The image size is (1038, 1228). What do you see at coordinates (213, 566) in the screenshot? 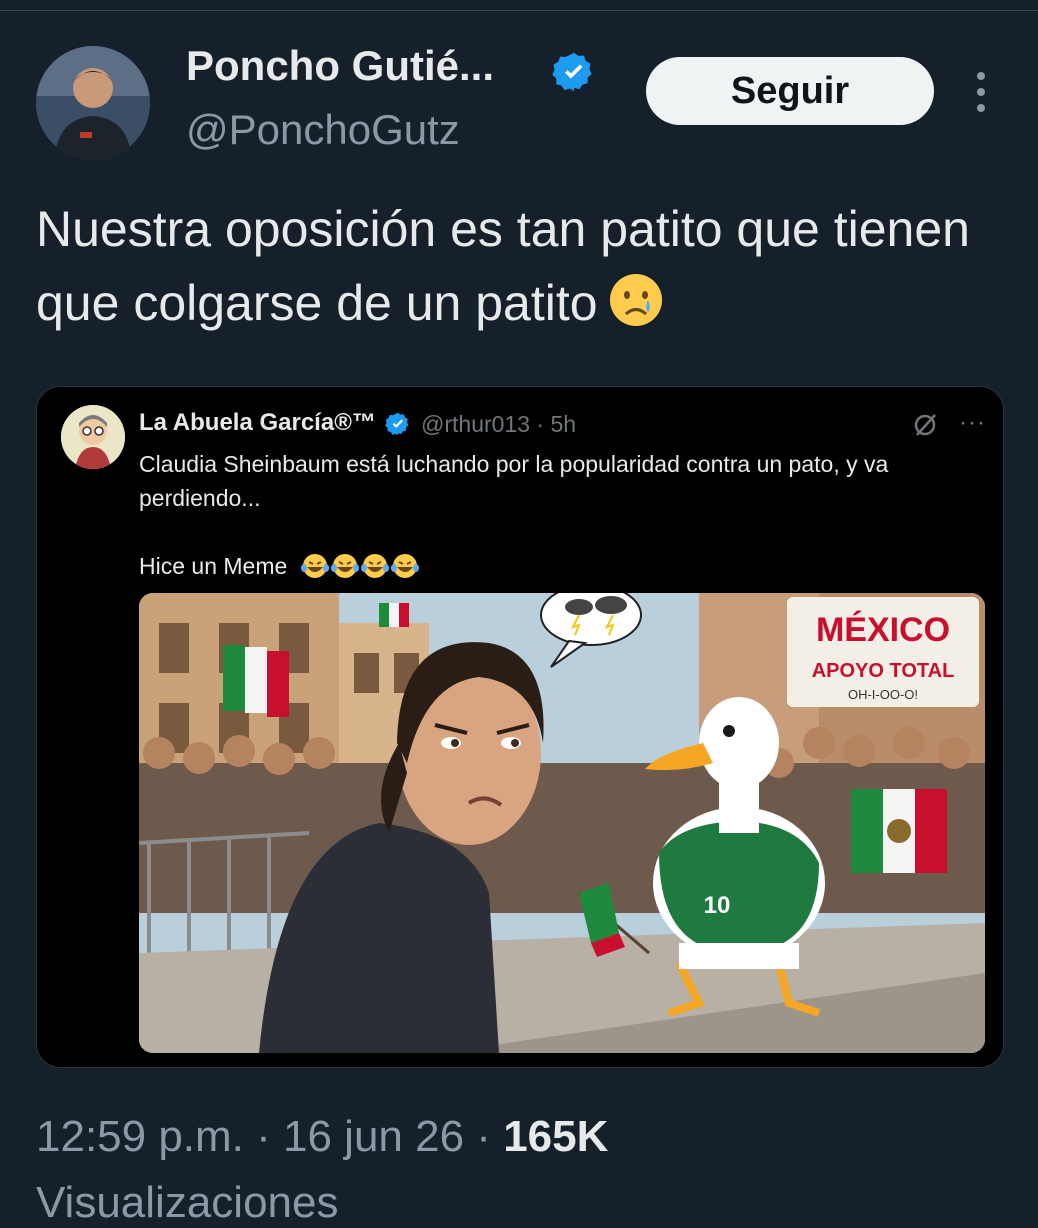
I see `quoted-text-line2-label: Hice un Meme` at bounding box center [213, 566].